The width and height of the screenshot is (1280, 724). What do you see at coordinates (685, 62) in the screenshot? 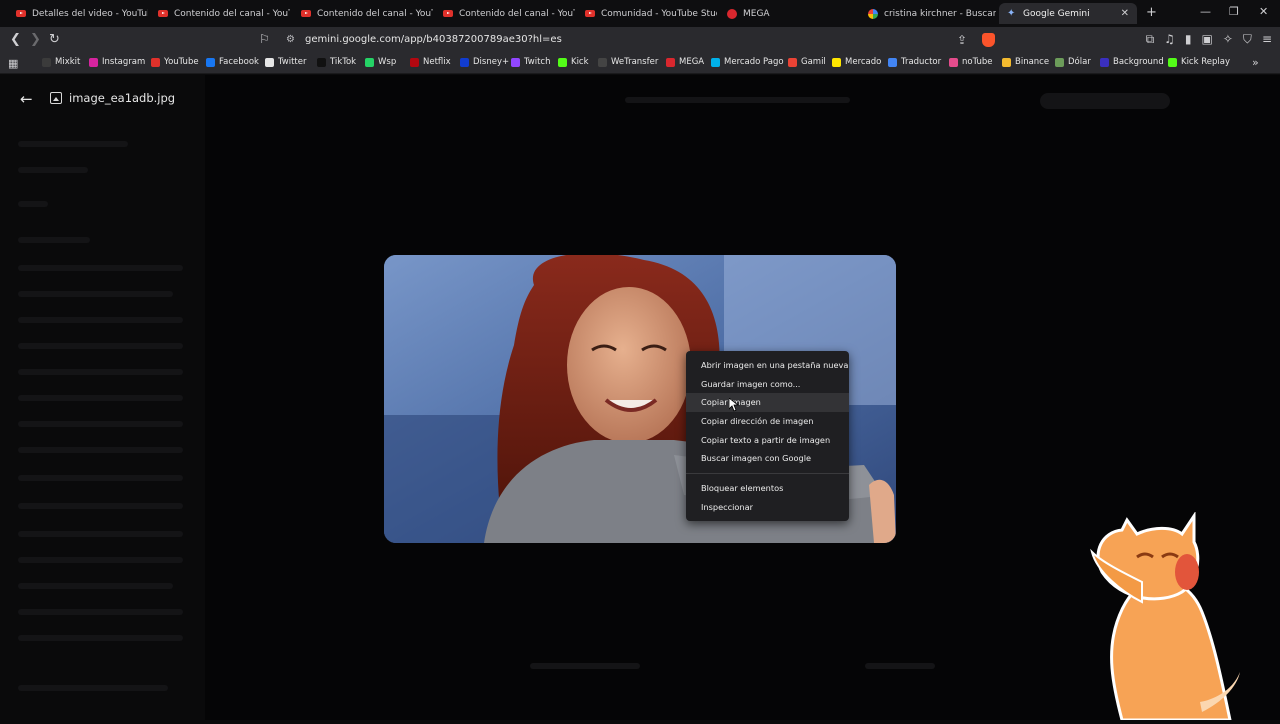
I see `bookmark-mega: MEGA` at bounding box center [685, 62].